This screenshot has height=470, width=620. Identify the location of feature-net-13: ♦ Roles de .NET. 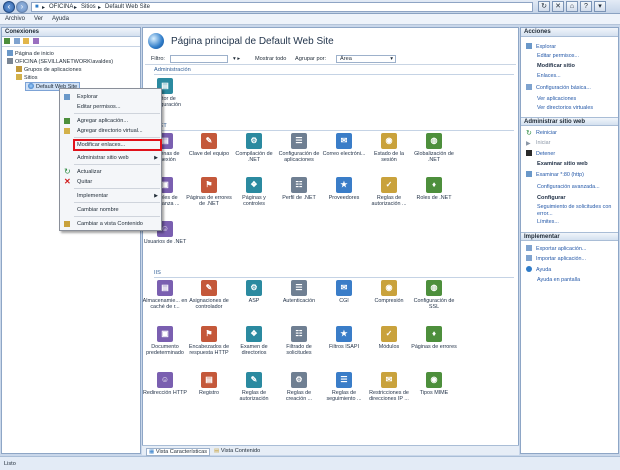
(434, 189).